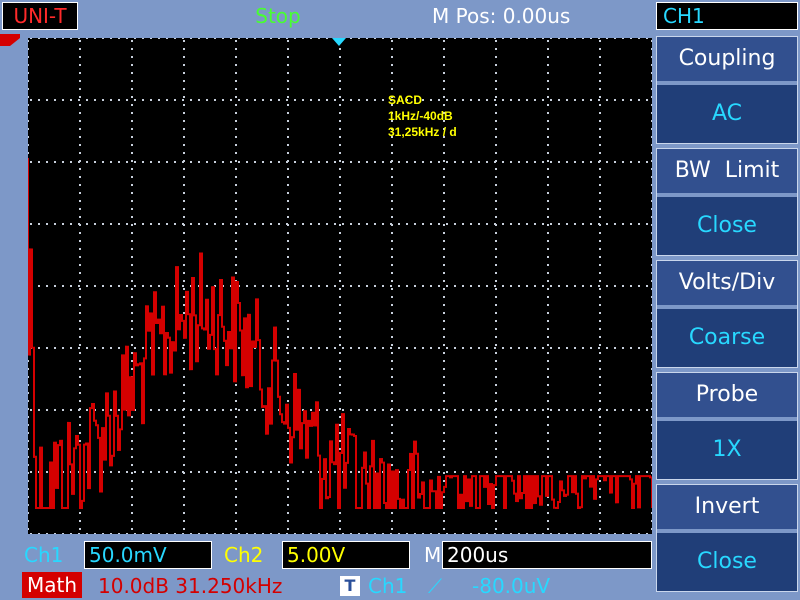  I want to click on menu-probe: Probe 1X, so click(727, 426).